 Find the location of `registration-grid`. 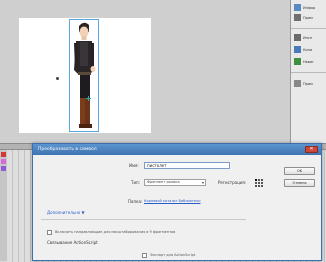

registration-grid is located at coordinates (258, 182).